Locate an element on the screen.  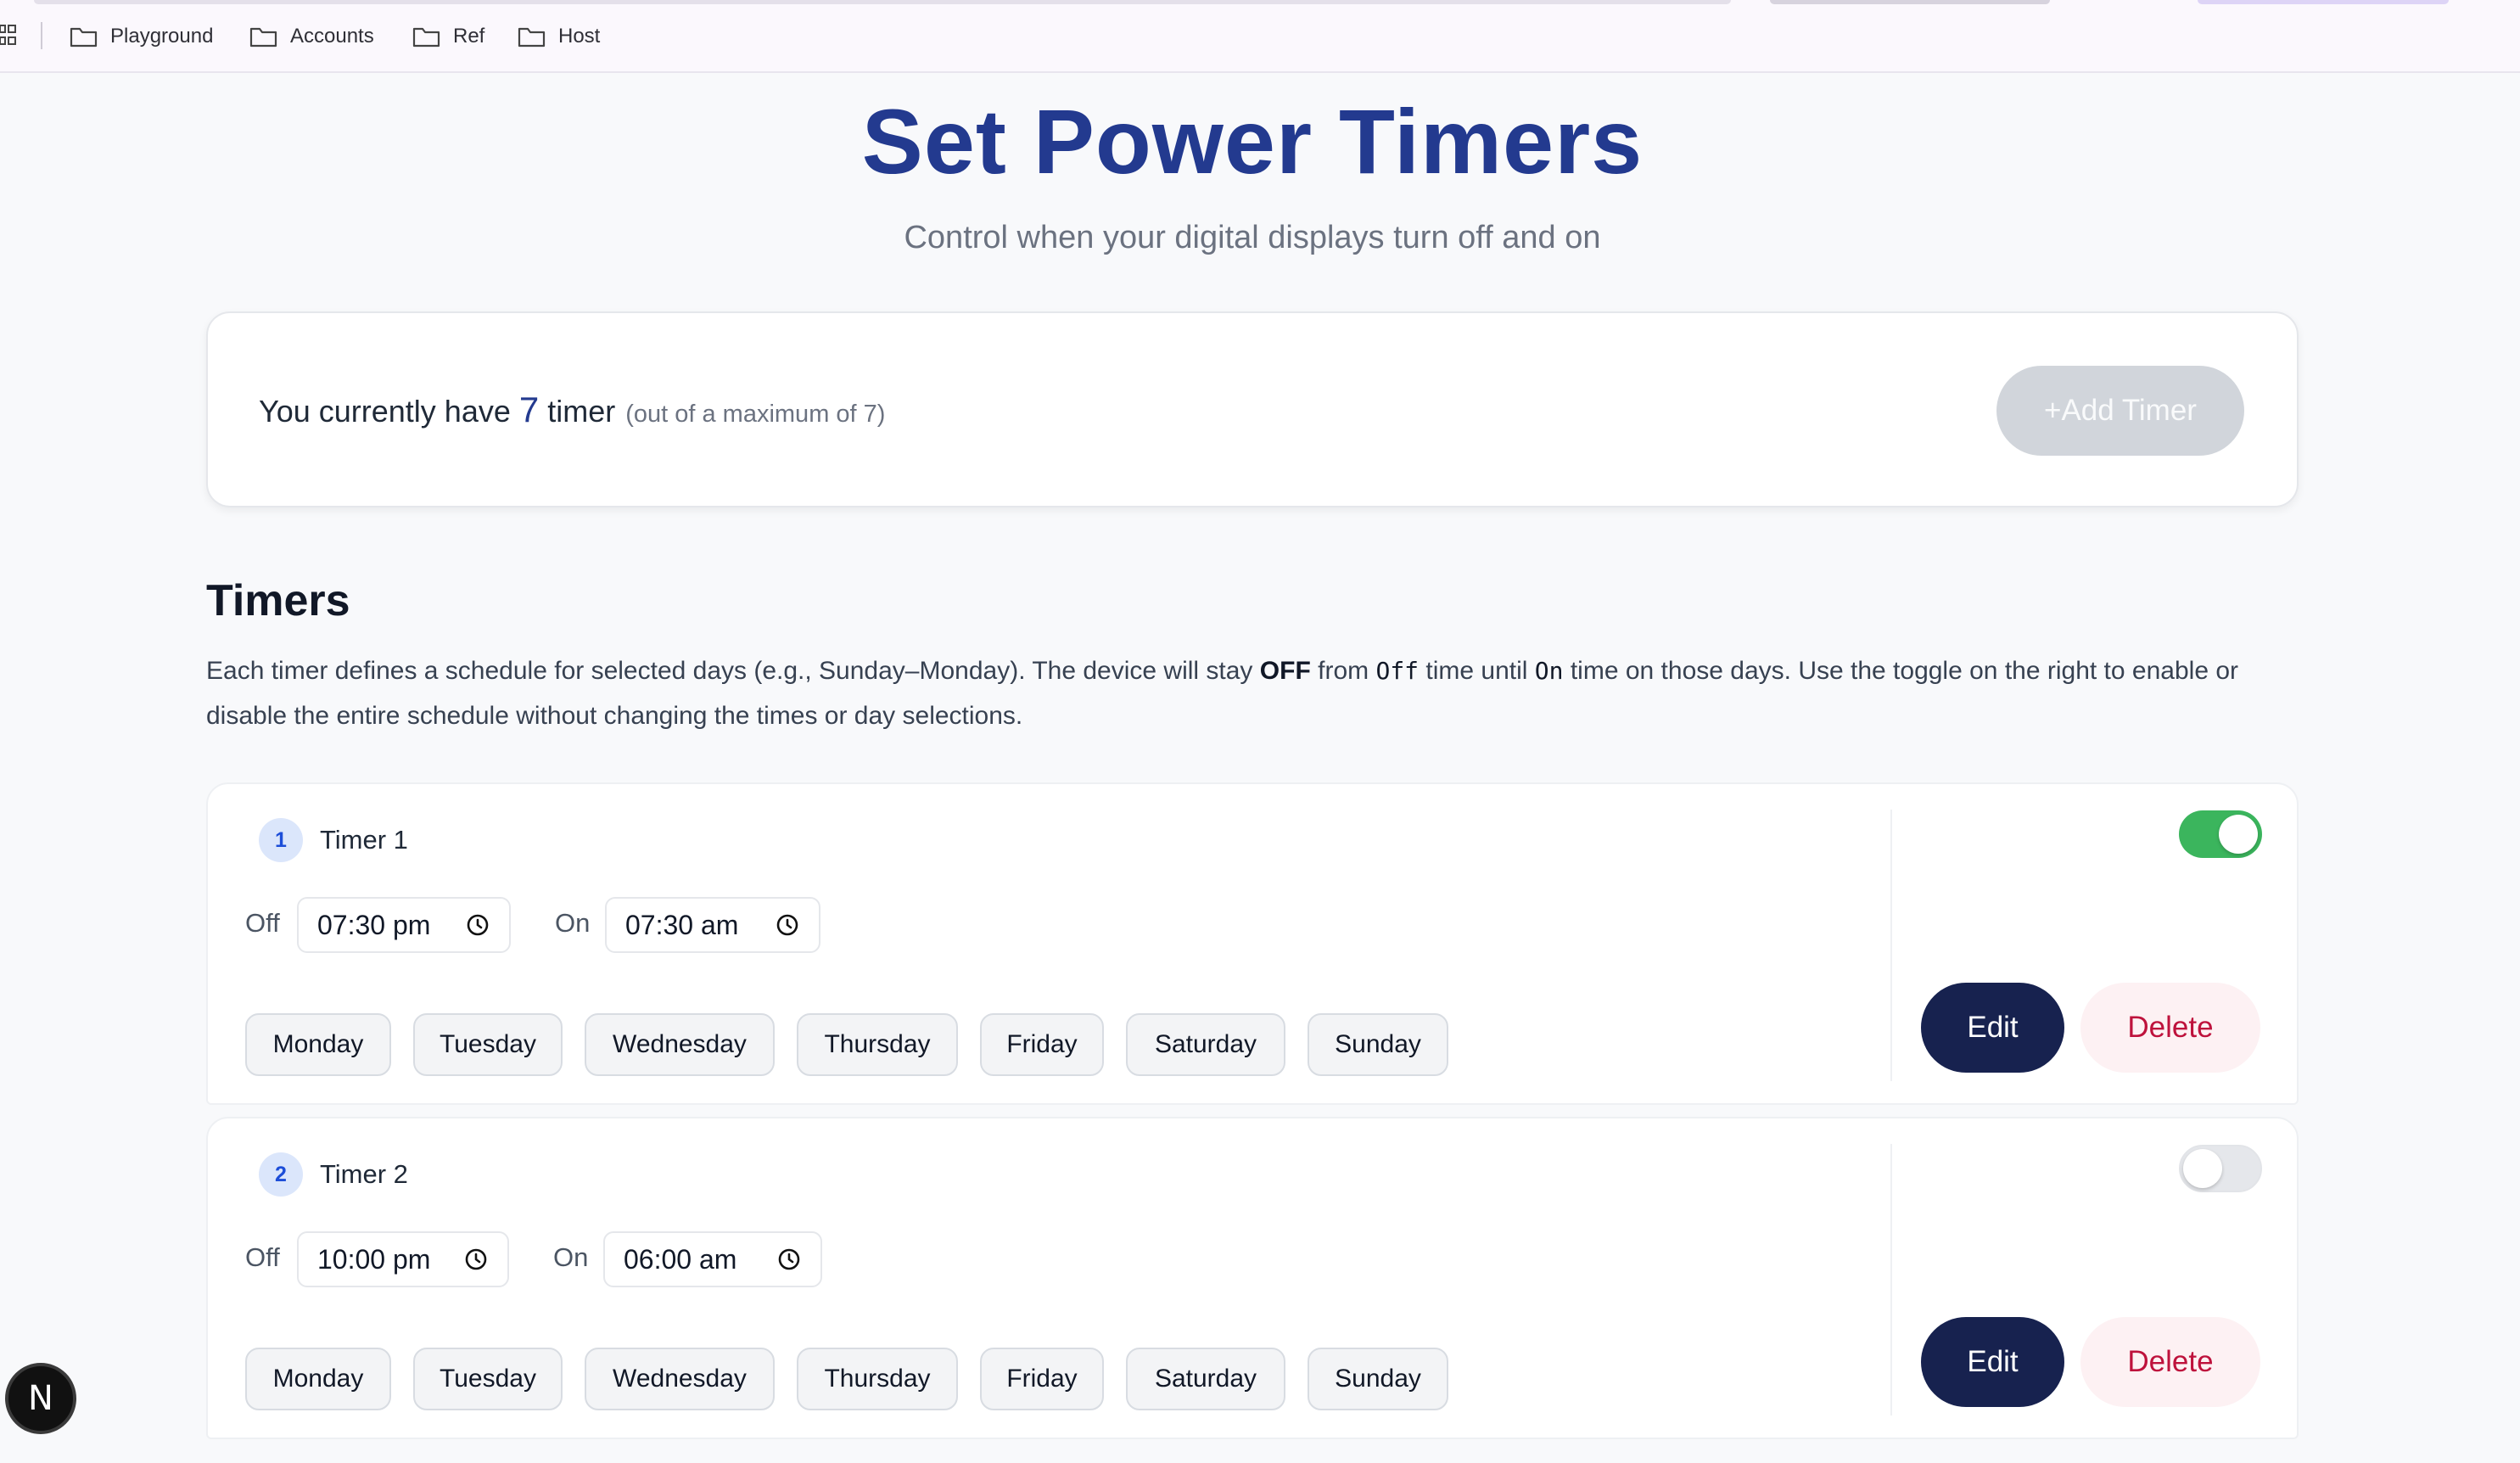
timer-name: Timer 1 is located at coordinates (364, 840).